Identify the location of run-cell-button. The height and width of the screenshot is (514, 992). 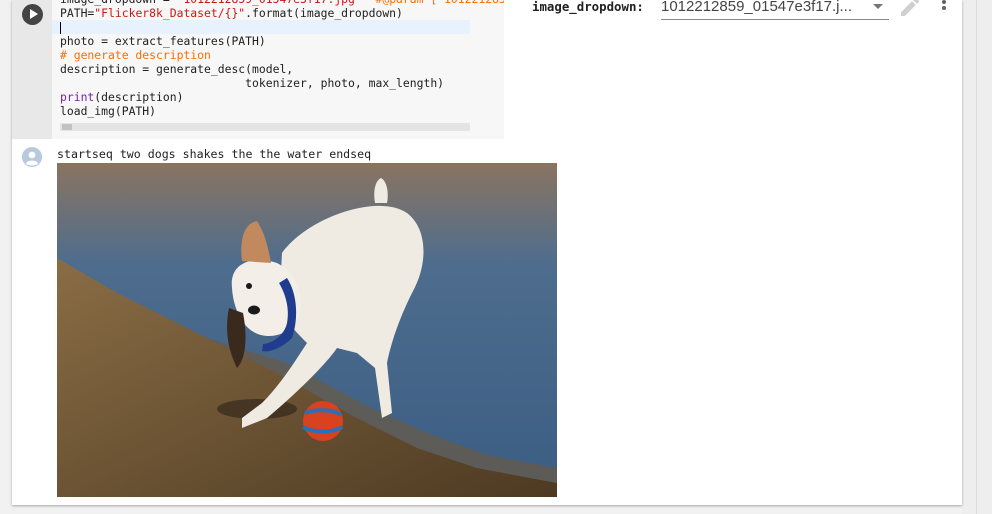
(32, 14).